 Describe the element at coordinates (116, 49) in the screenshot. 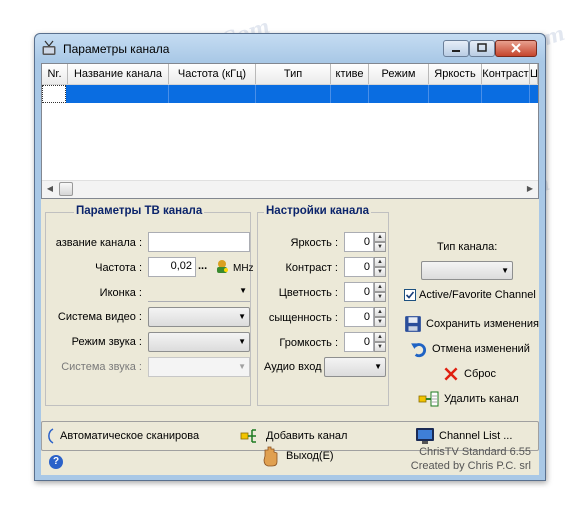

I see `window-title: Параметры канала` at that location.